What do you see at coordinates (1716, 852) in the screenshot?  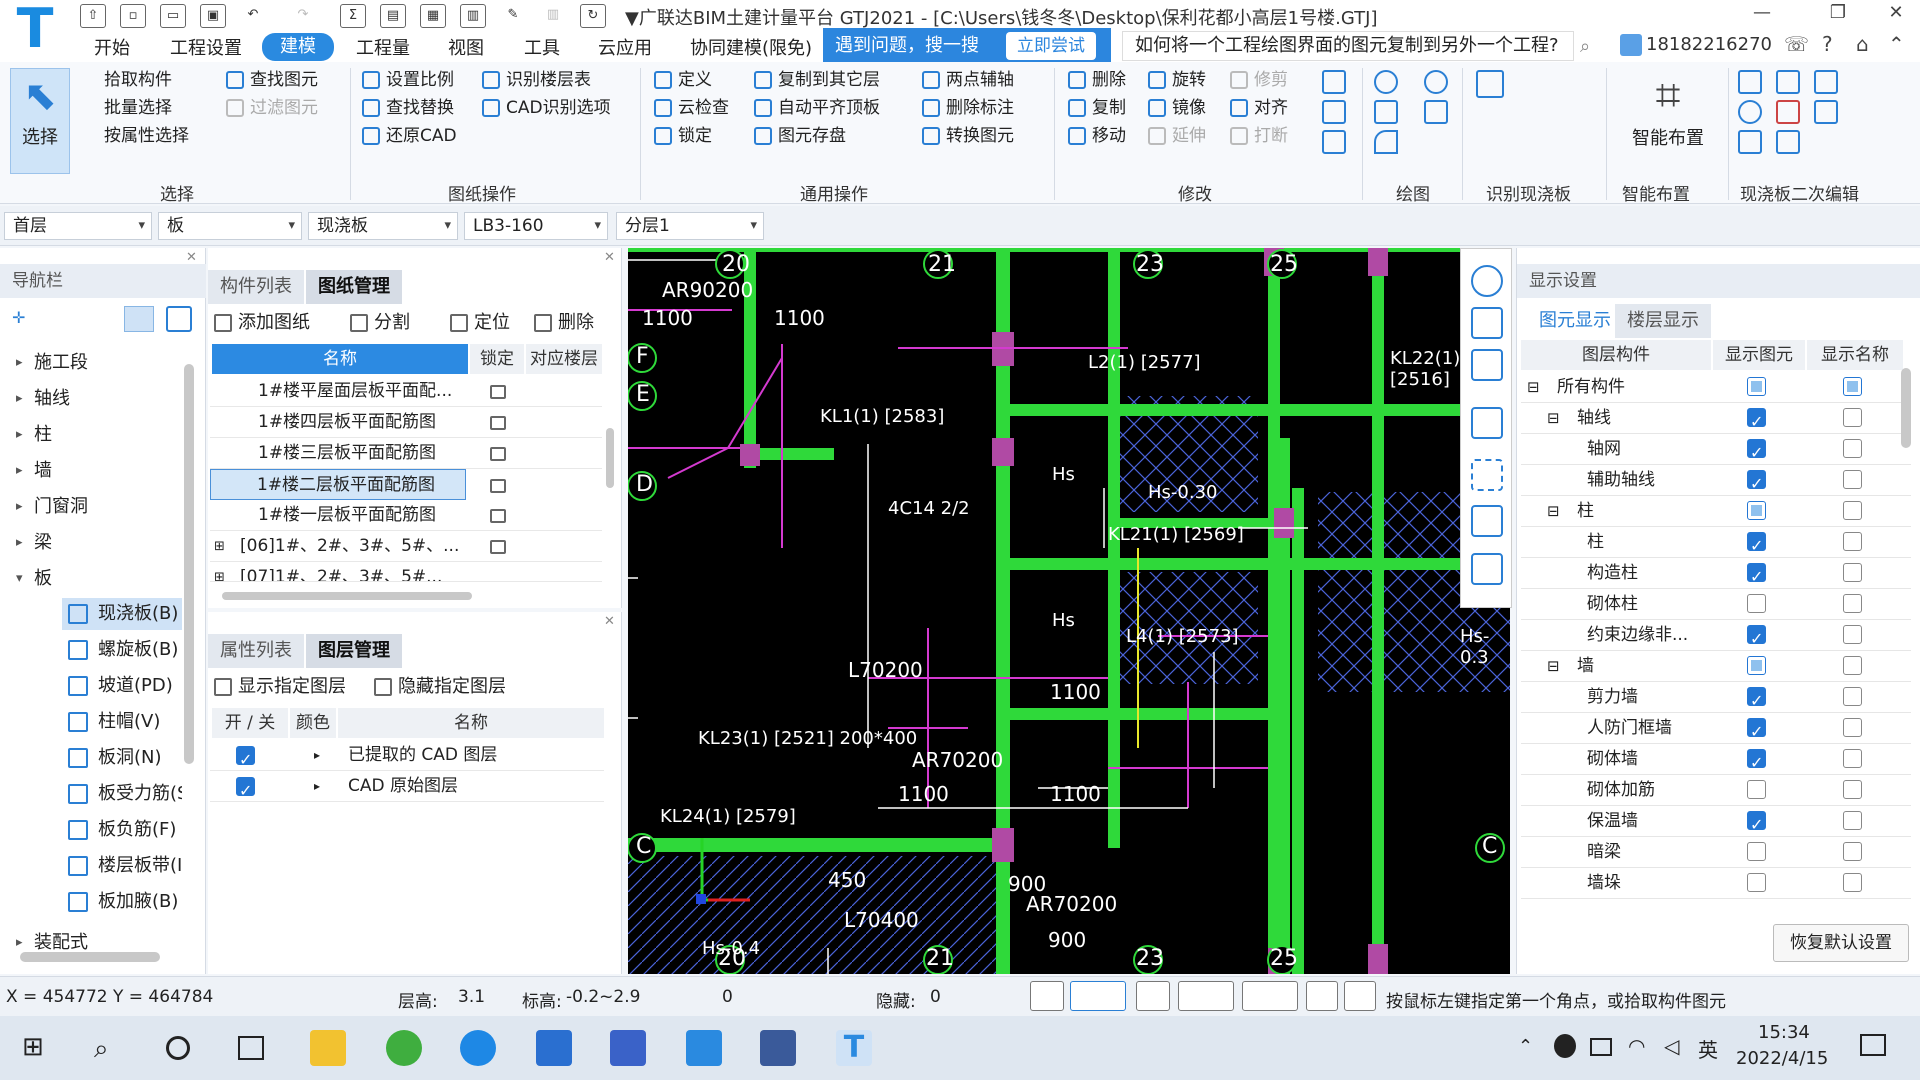 I see `display-row: 暗梁` at bounding box center [1716, 852].